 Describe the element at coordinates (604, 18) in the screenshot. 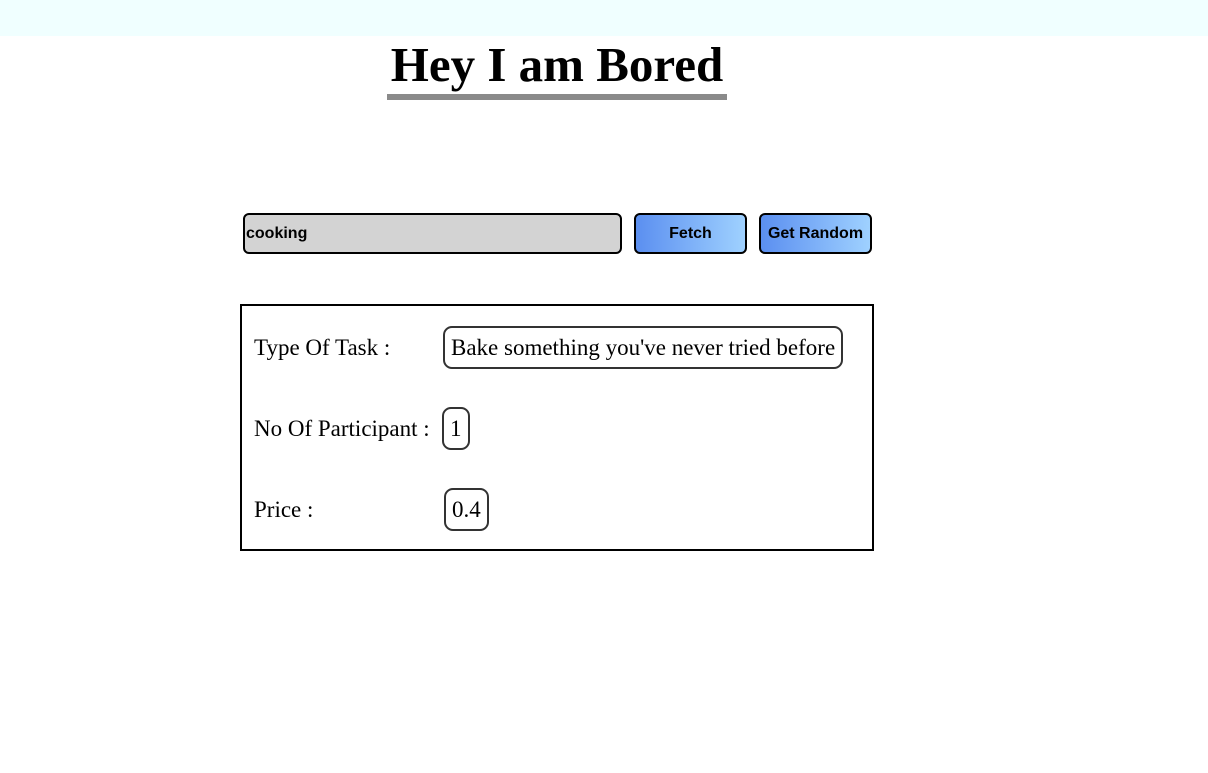

I see `top-bar` at that location.